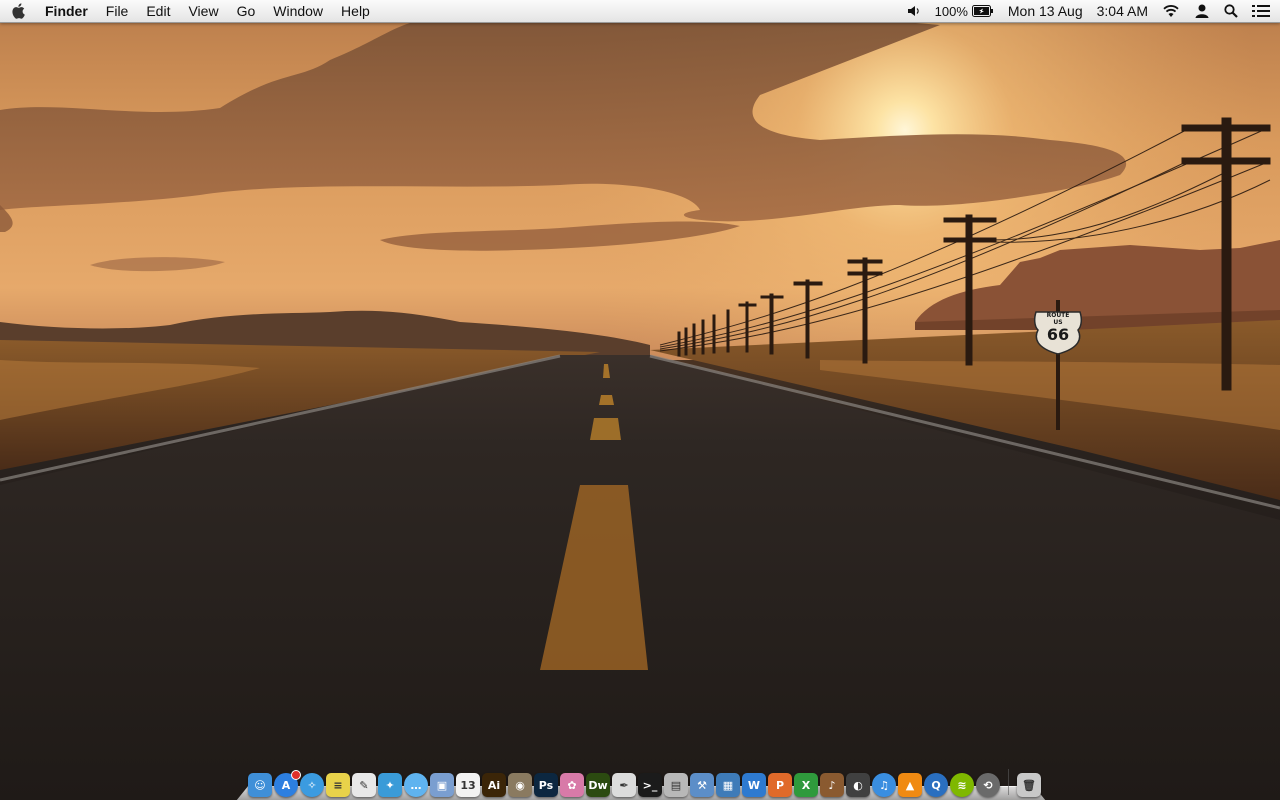  I want to click on textedit-glyph: ✎, so click(364, 785).